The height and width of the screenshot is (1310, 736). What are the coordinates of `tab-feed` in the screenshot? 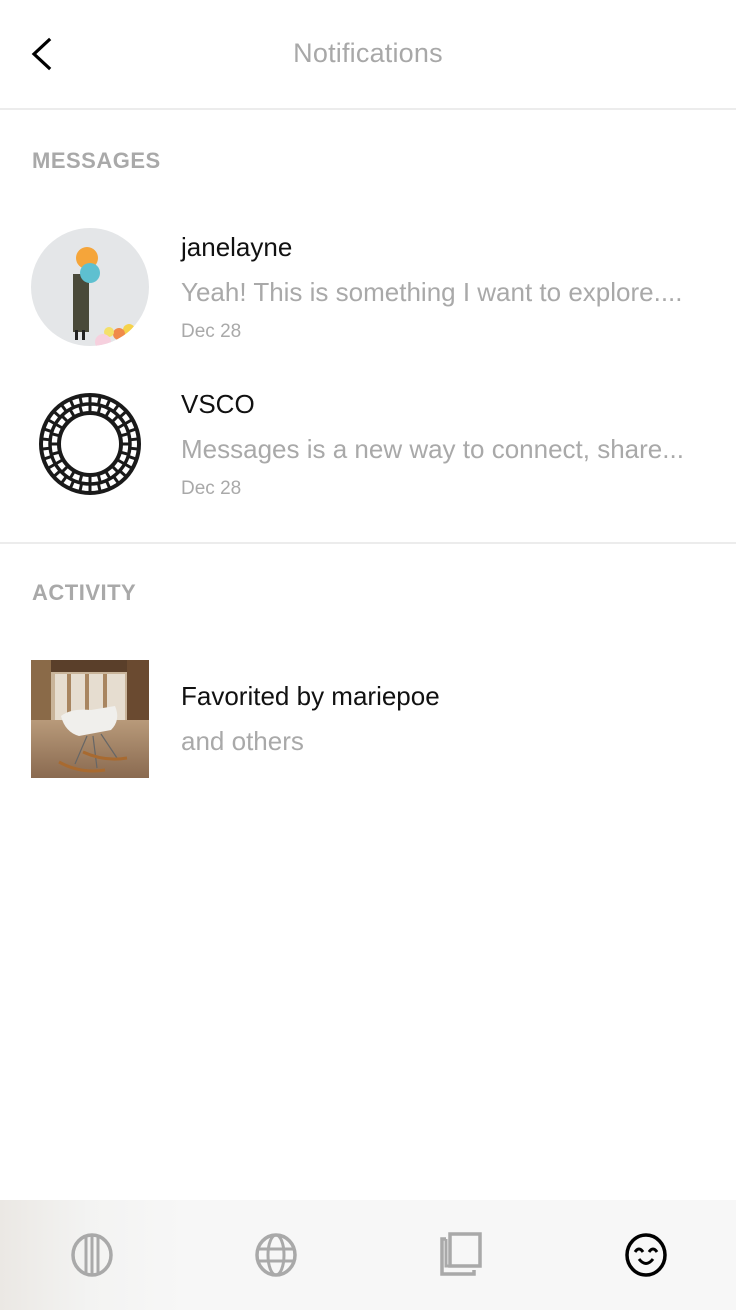 It's located at (92, 1255).